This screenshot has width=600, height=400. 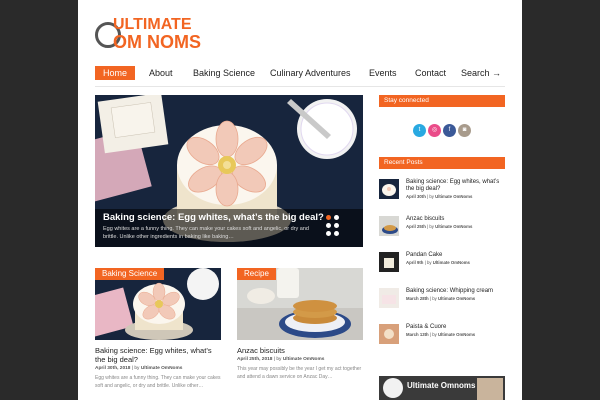 What do you see at coordinates (336, 229) in the screenshot?
I see `slider-pagination` at bounding box center [336, 229].